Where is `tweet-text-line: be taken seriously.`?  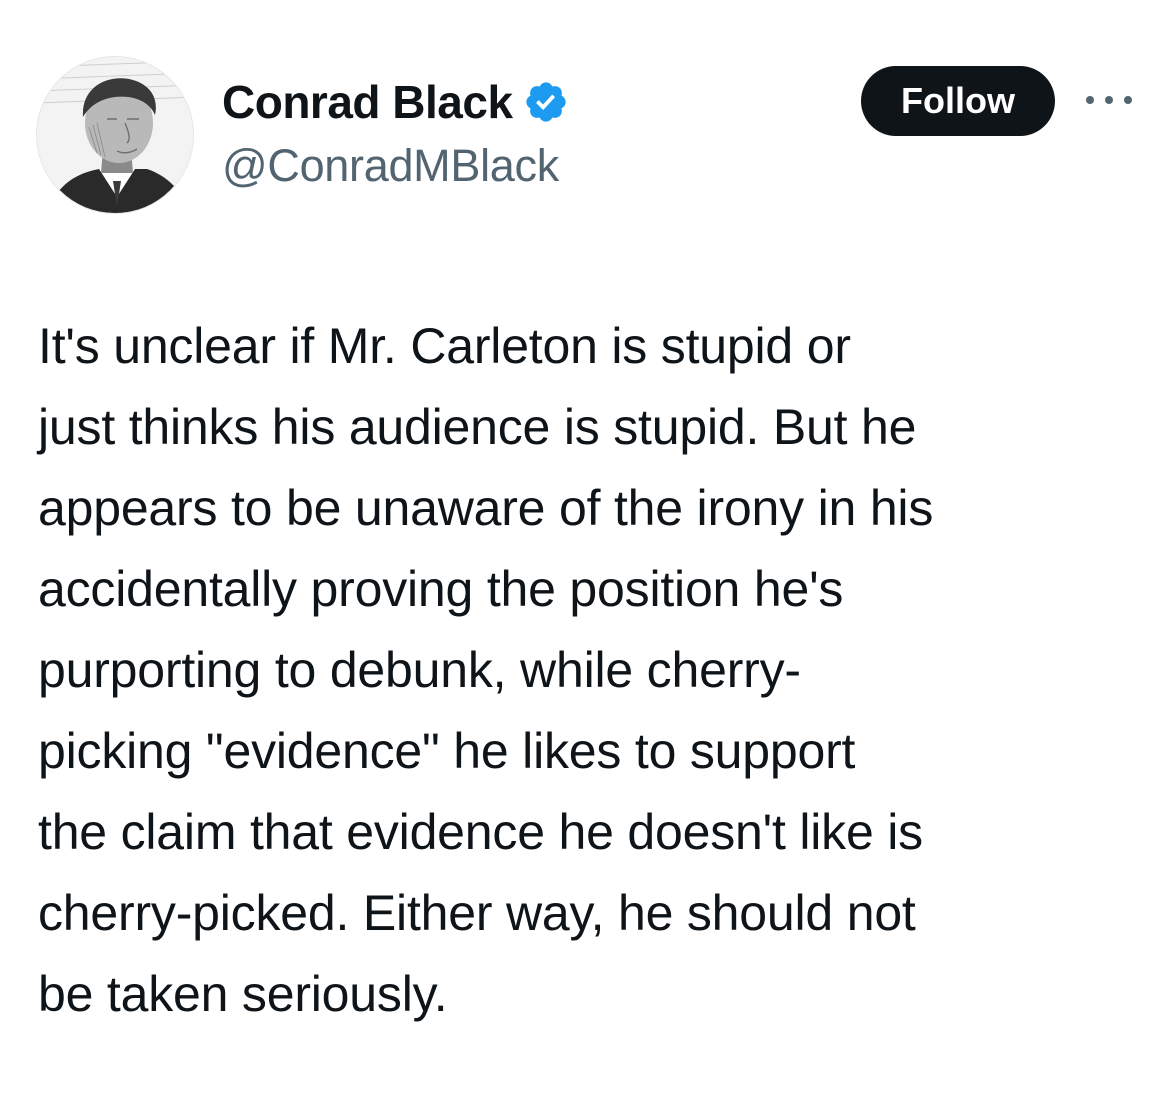 tweet-text-line: be taken seriously. is located at coordinates (243, 994).